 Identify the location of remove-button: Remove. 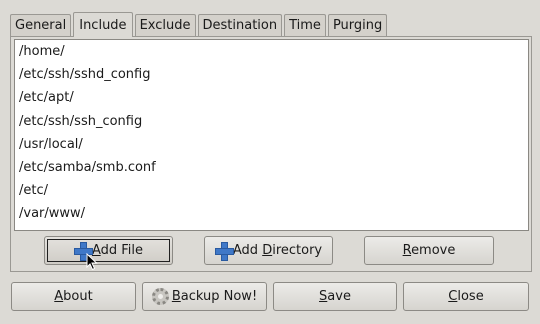
(429, 250).